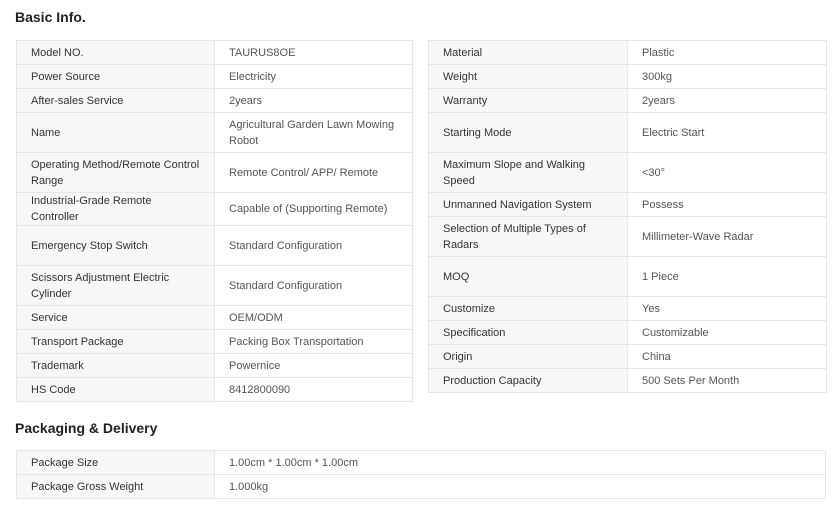 This screenshot has height=511, width=837. Describe the element at coordinates (727, 76) in the screenshot. I see `row-value: 300kg` at that location.